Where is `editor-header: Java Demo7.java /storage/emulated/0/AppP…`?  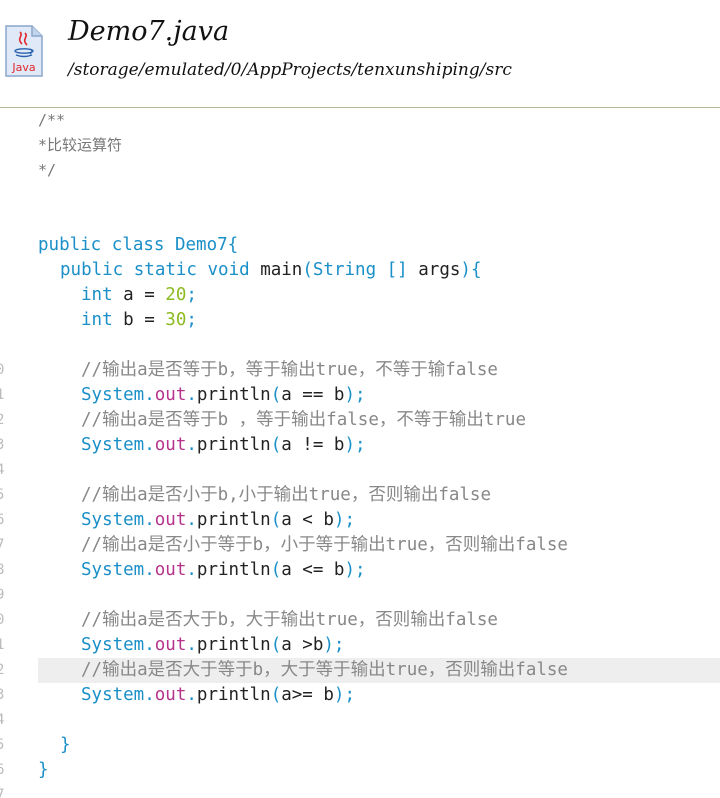
editor-header: Java Demo7.java /storage/emulated/0/AppP… is located at coordinates (360, 54).